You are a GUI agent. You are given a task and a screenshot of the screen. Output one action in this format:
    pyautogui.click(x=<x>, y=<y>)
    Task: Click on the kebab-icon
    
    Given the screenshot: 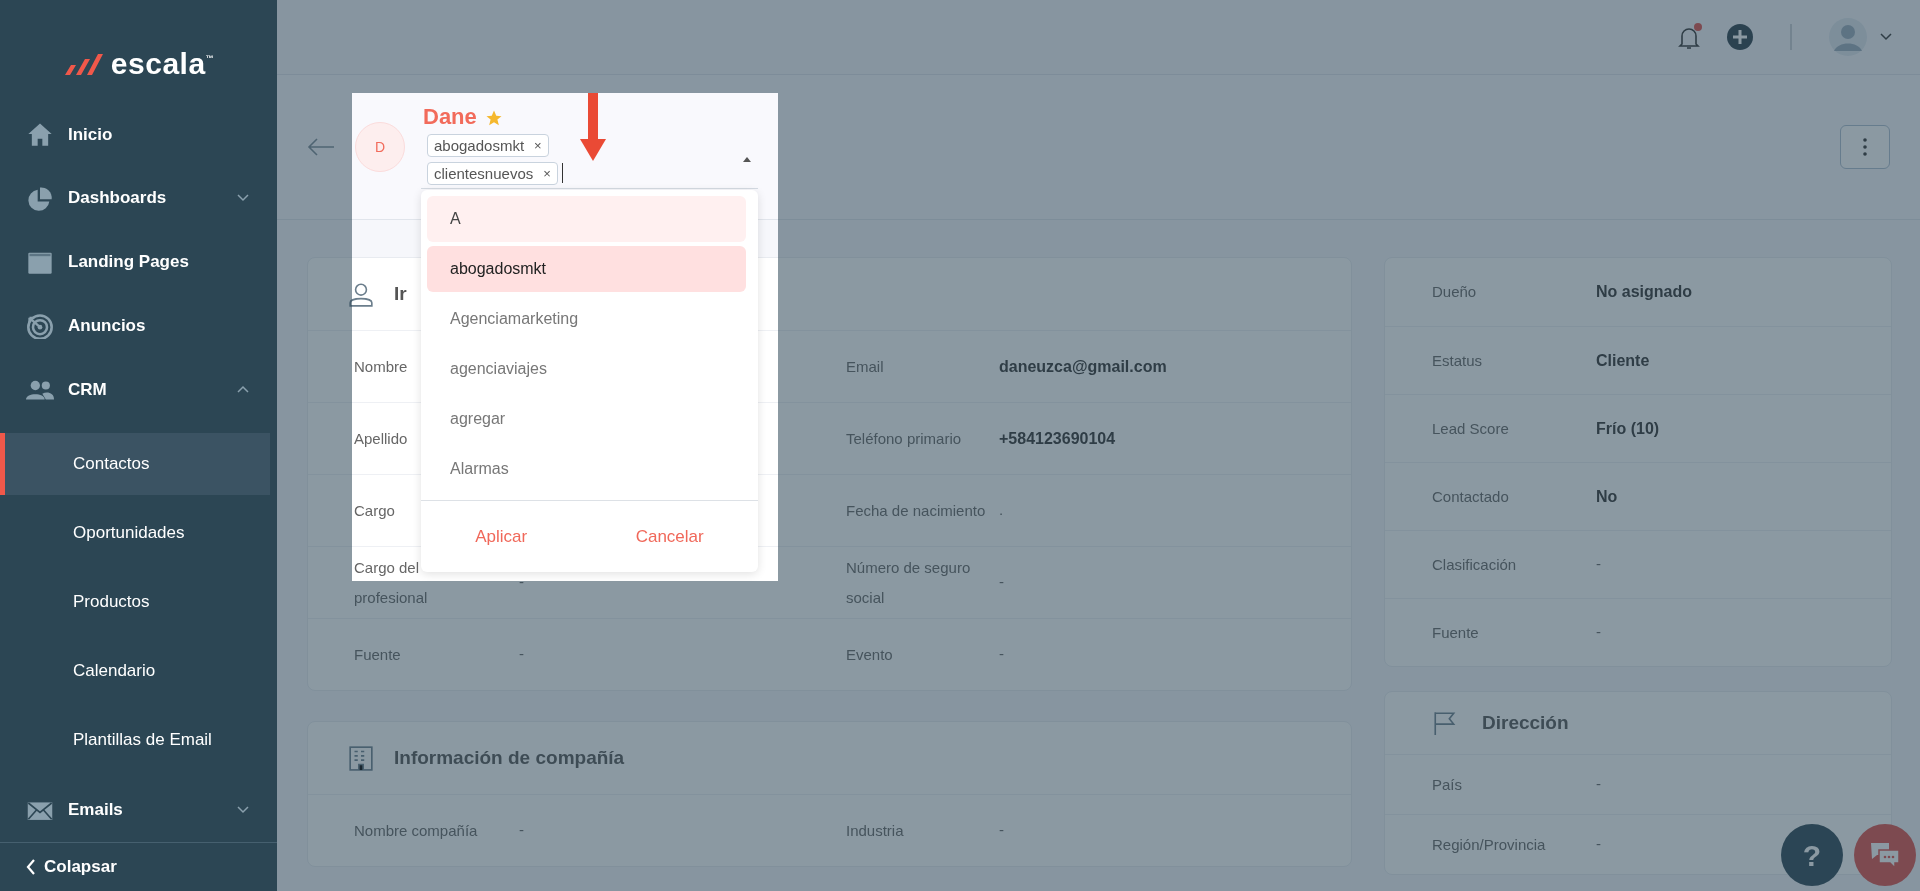 What is the action you would take?
    pyautogui.click(x=1865, y=147)
    